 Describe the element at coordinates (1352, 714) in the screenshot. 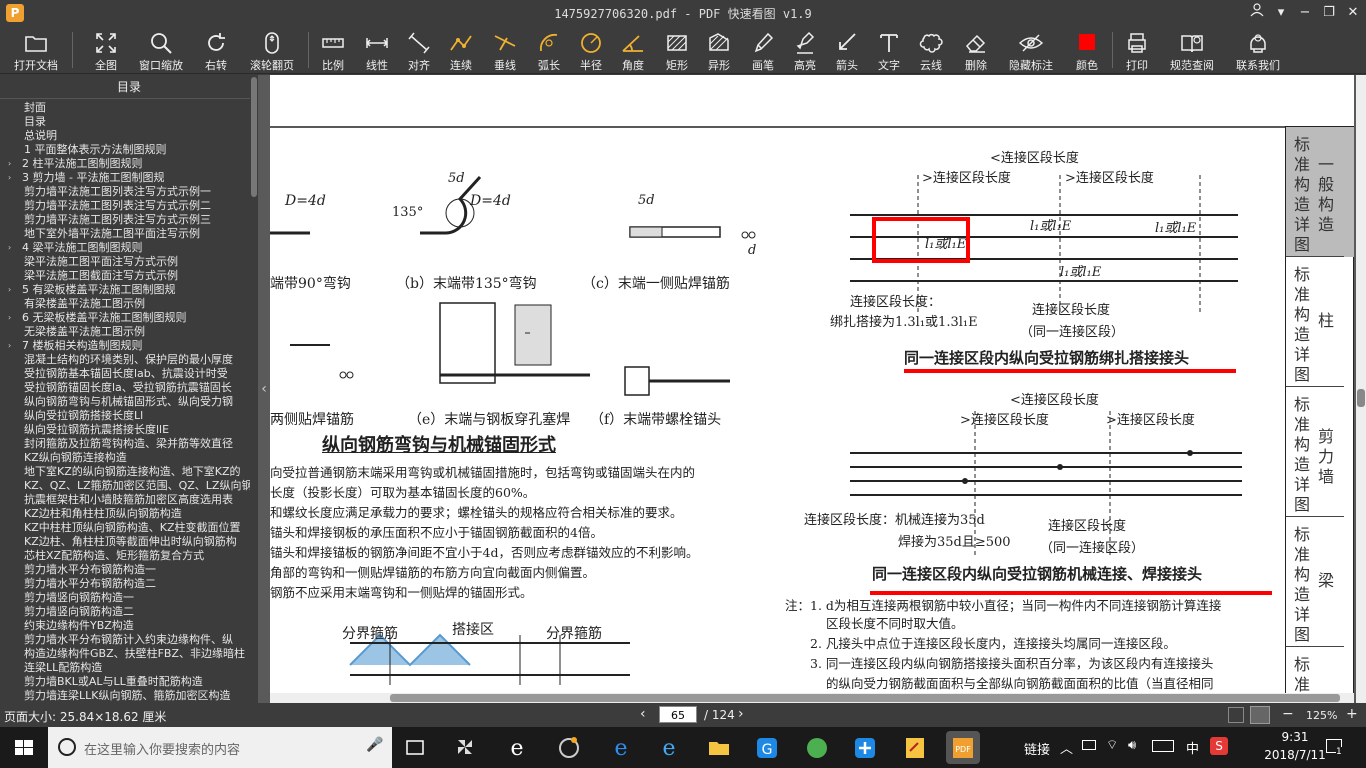

I see `zoom-in-icon: +` at that location.